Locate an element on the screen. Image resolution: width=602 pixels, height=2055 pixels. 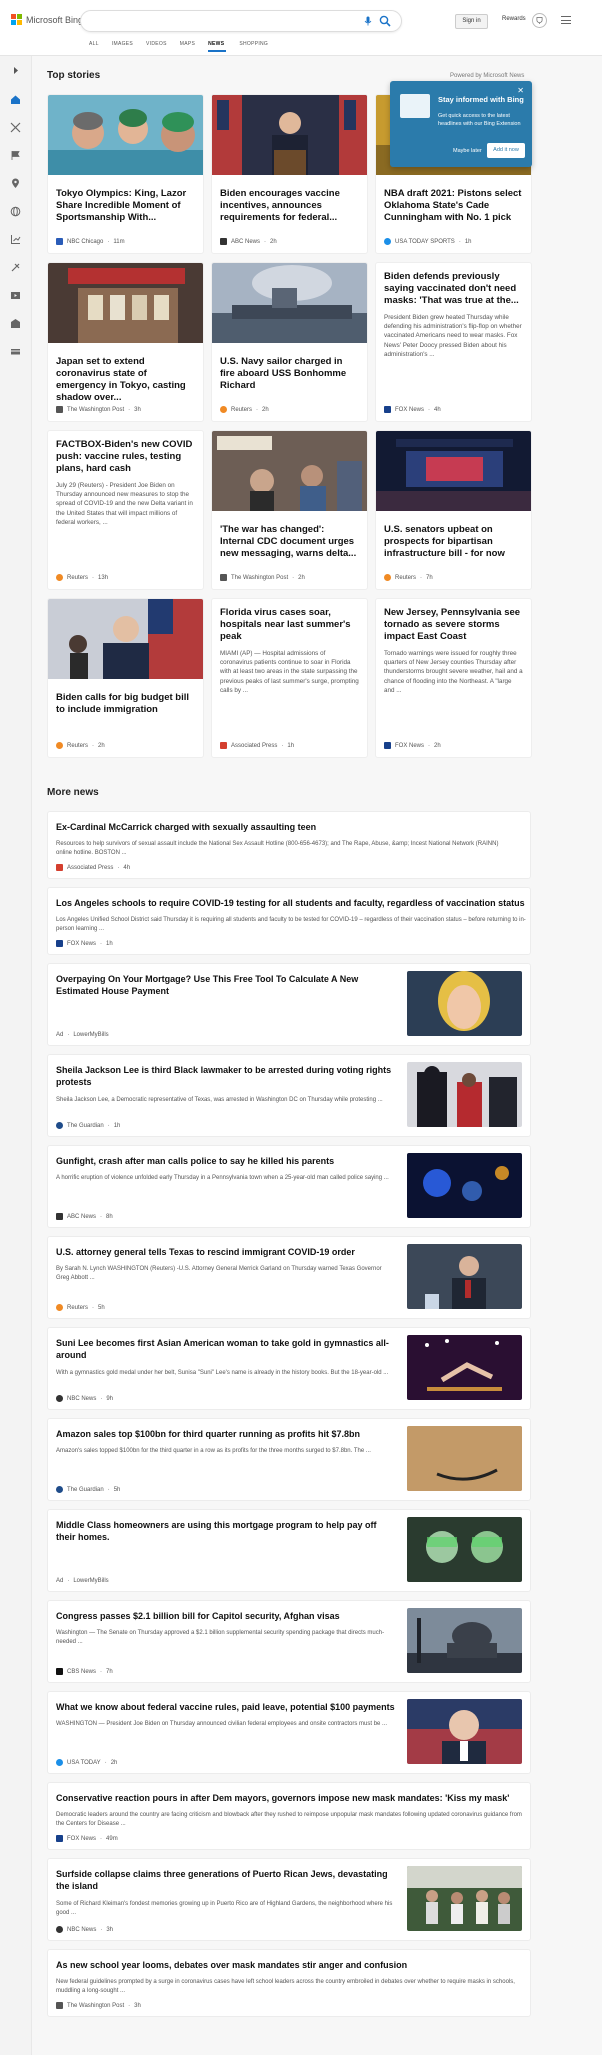
bing-logo: Microsoft Bing is located at coordinates (47, 19).